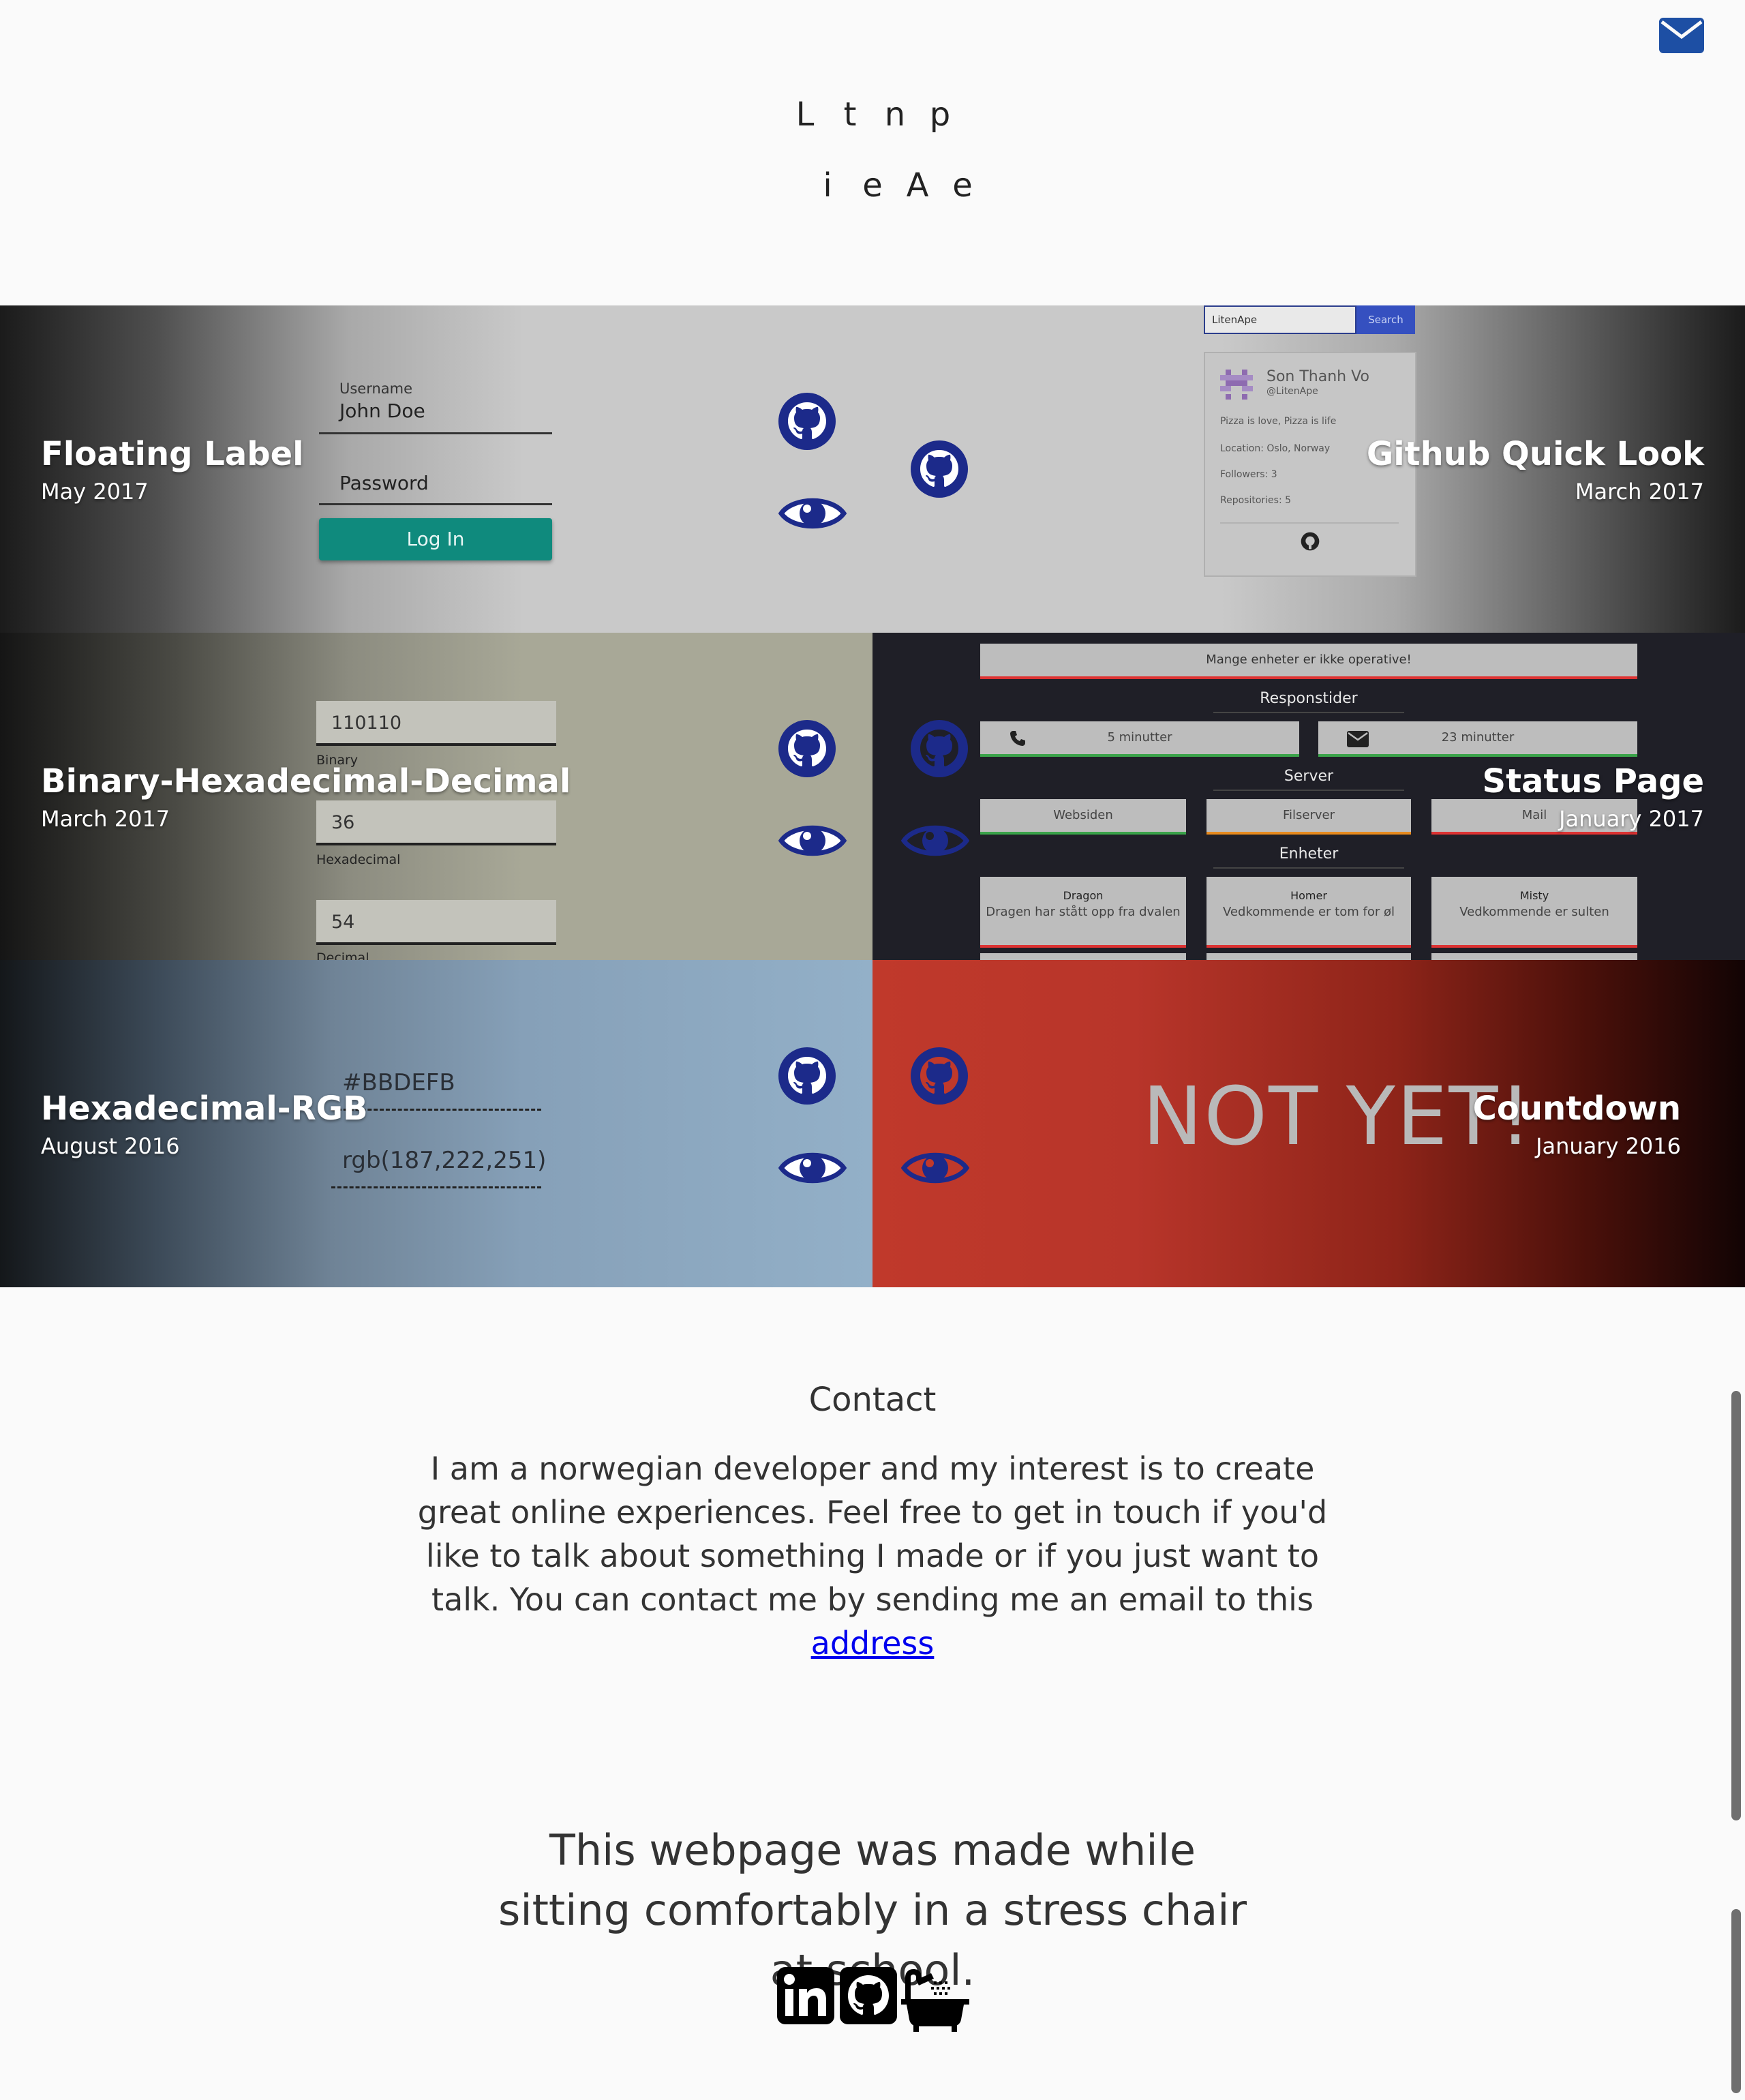  Describe the element at coordinates (444, 1160) in the screenshot. I see `preview-rgb-value: rgb(187,222,251)` at that location.